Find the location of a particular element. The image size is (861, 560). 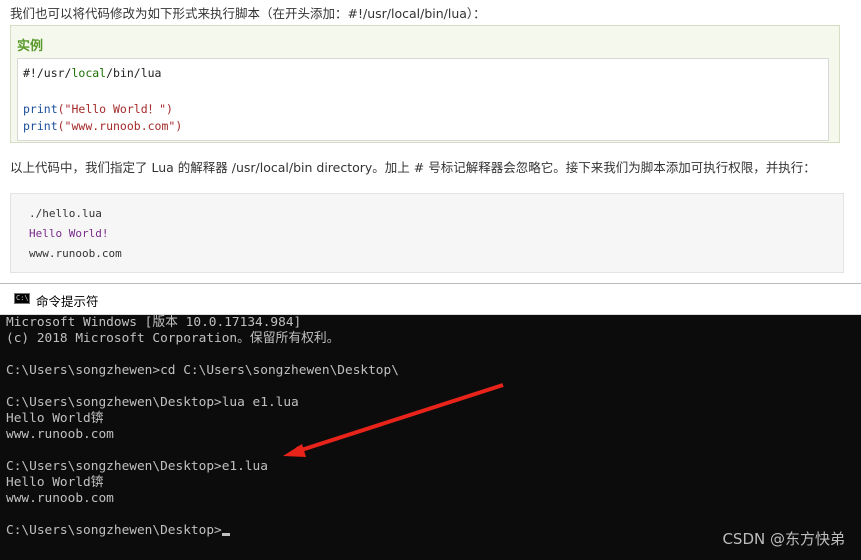

cmd-icon: C:\ is located at coordinates (22, 298).